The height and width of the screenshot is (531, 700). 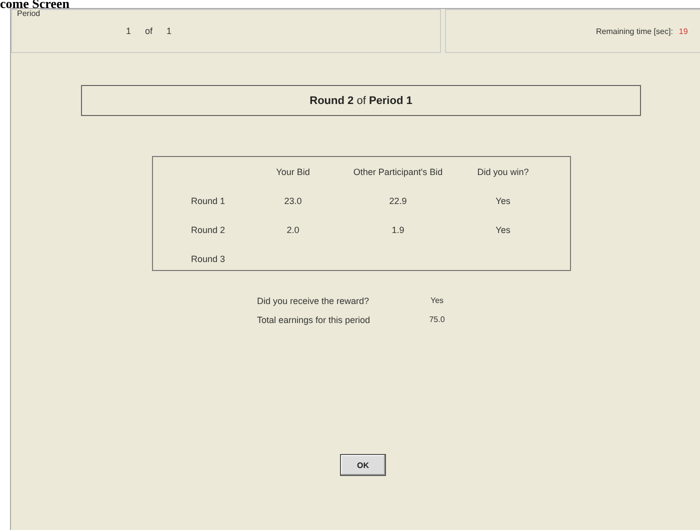 I want to click on summary-value: Yes, so click(x=437, y=301).